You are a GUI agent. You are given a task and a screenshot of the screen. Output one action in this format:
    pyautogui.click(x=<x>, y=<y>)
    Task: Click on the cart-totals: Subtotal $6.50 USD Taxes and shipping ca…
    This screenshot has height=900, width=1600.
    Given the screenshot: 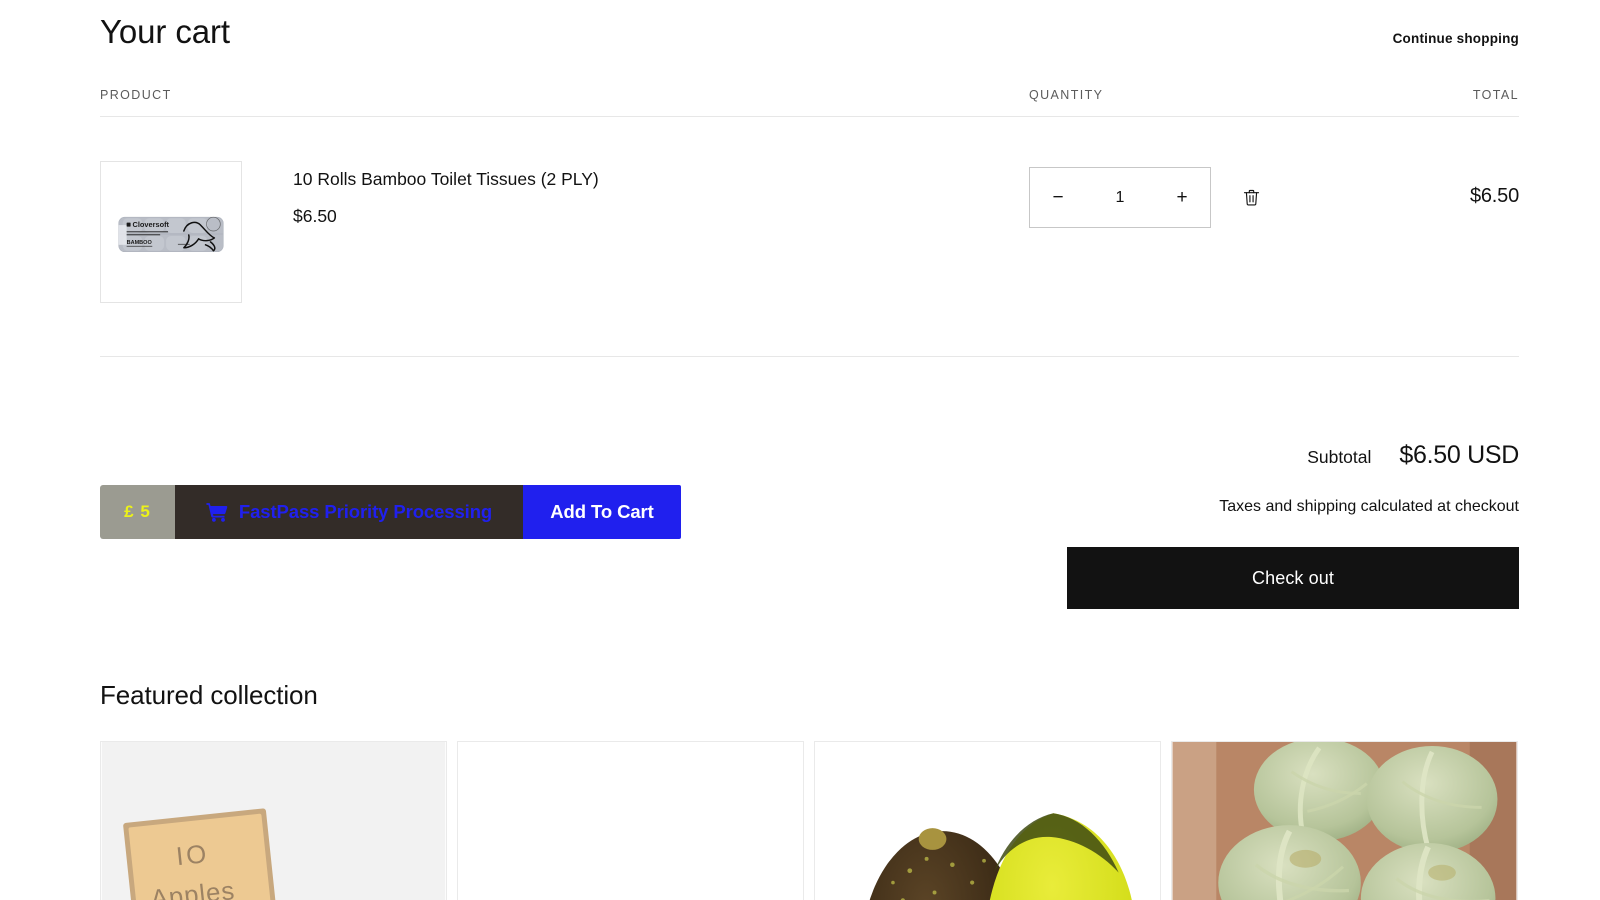 What is the action you would take?
    pyautogui.click(x=1289, y=525)
    